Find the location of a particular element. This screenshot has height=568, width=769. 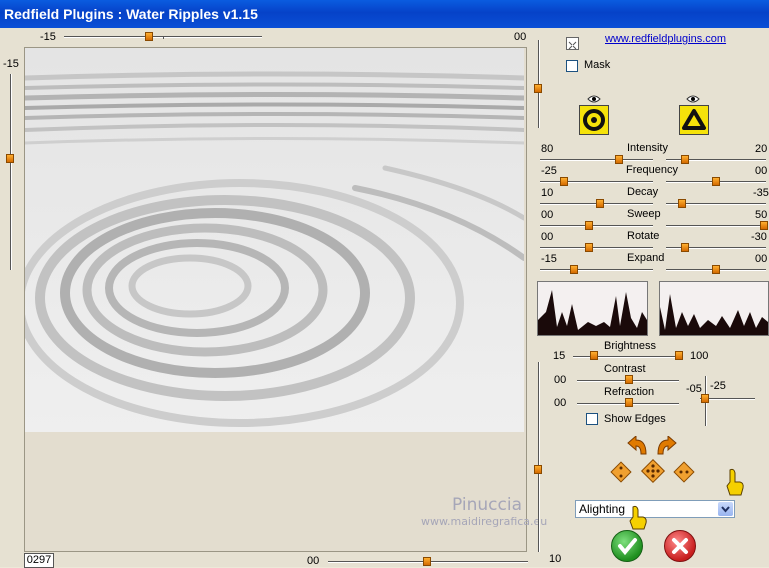

rotate-right-value: -30 is located at coordinates (759, 237).